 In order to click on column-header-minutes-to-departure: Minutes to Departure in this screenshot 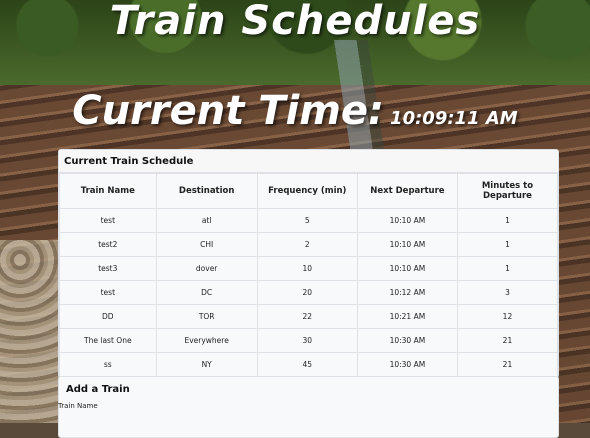, I will do `click(507, 191)`.